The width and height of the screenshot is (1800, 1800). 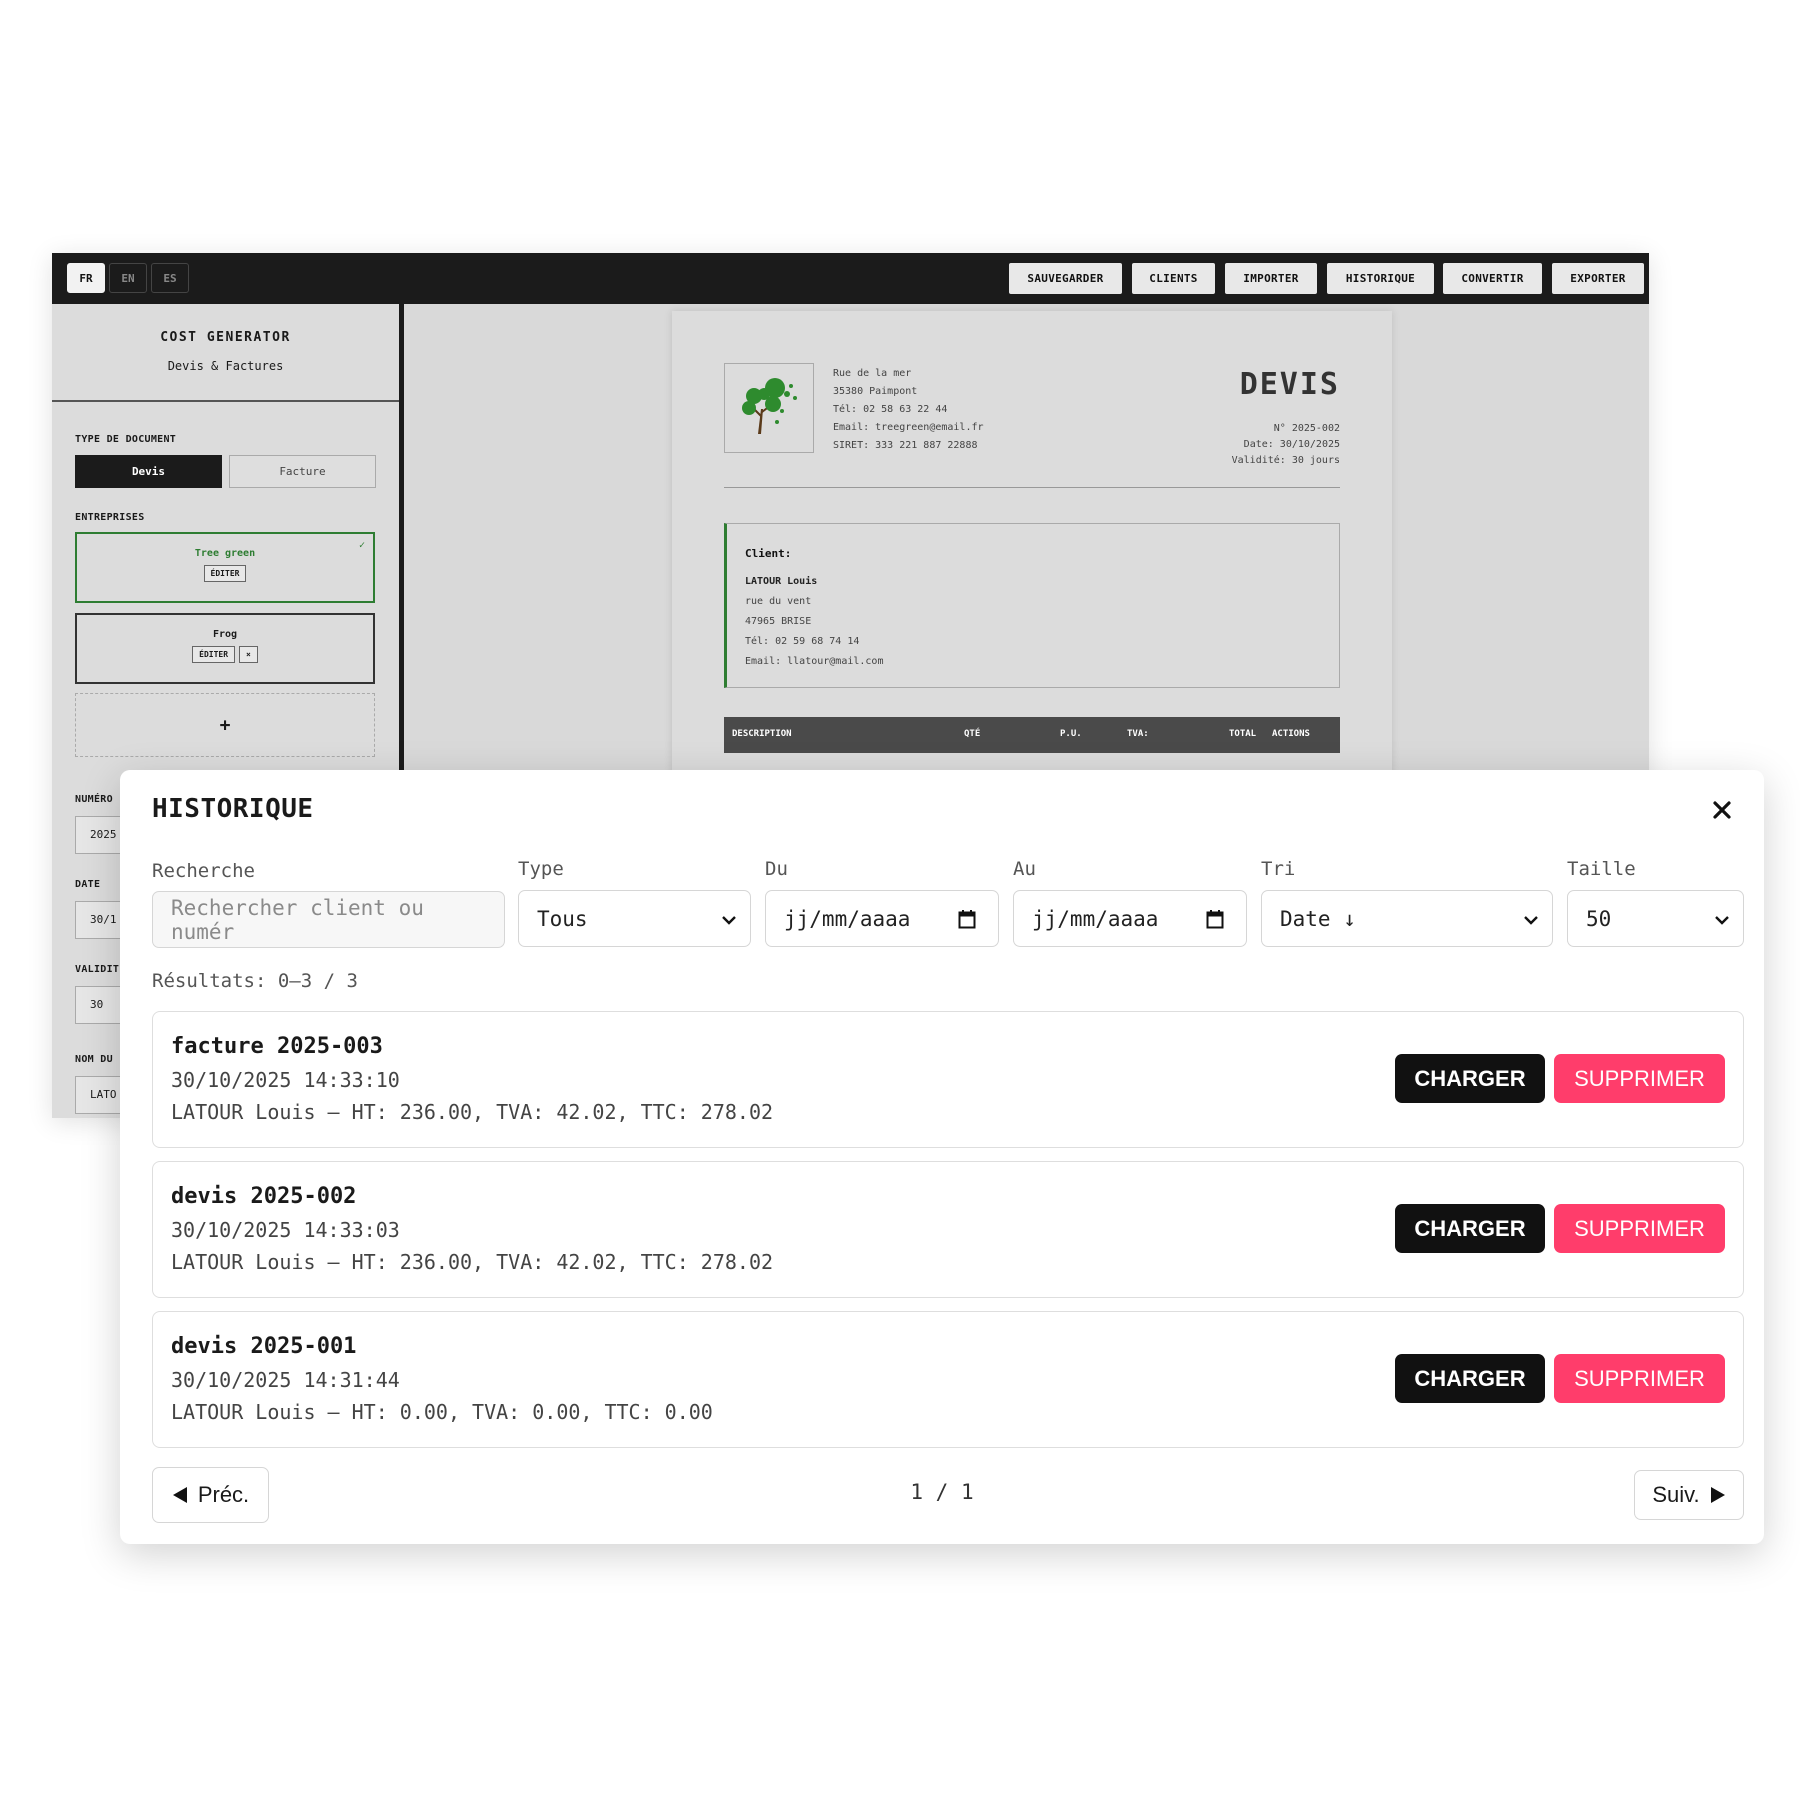 What do you see at coordinates (225, 634) in the screenshot?
I see `company-name: Frog` at bounding box center [225, 634].